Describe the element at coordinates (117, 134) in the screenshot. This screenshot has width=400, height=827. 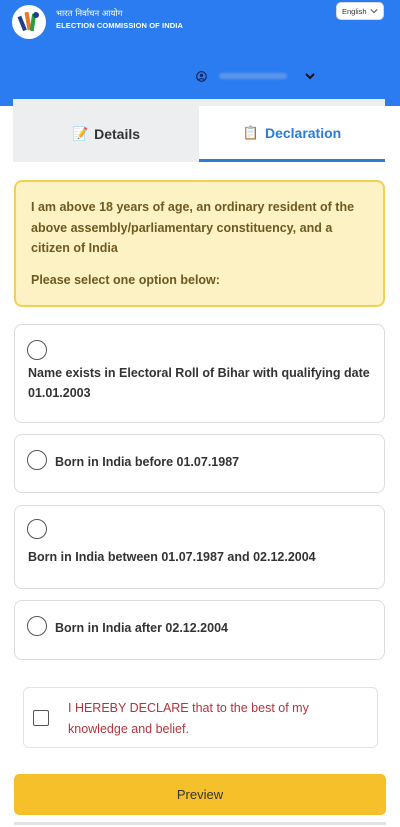
I see `tab-details-label: Details` at that location.